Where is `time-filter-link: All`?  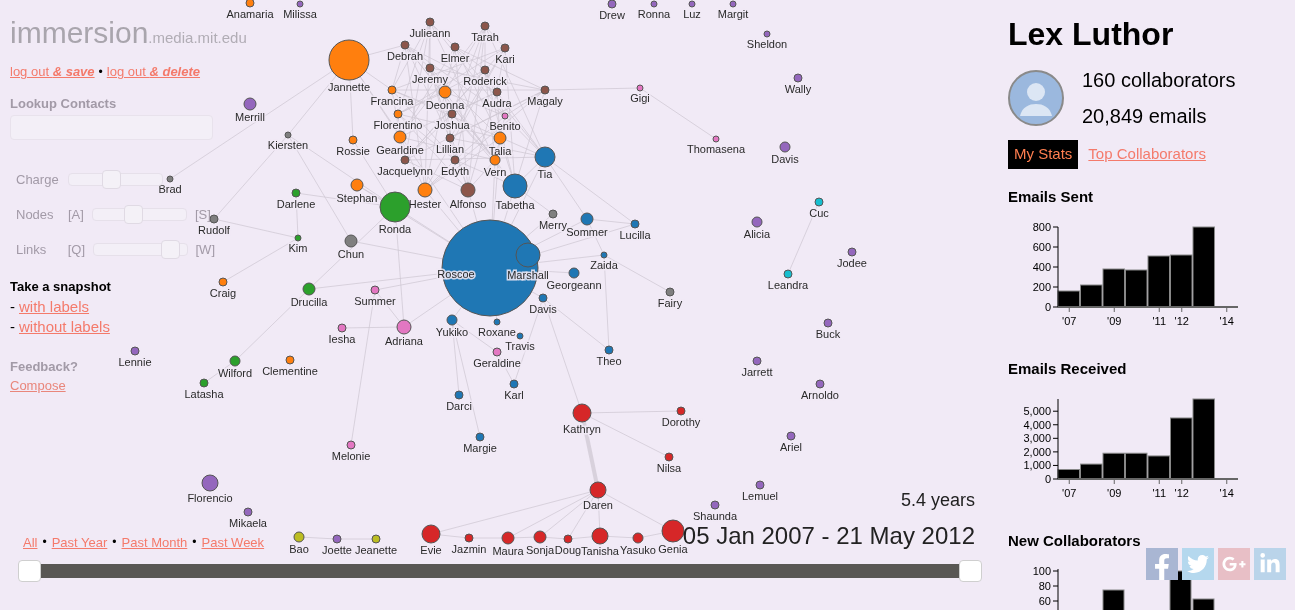 time-filter-link: All is located at coordinates (30, 542).